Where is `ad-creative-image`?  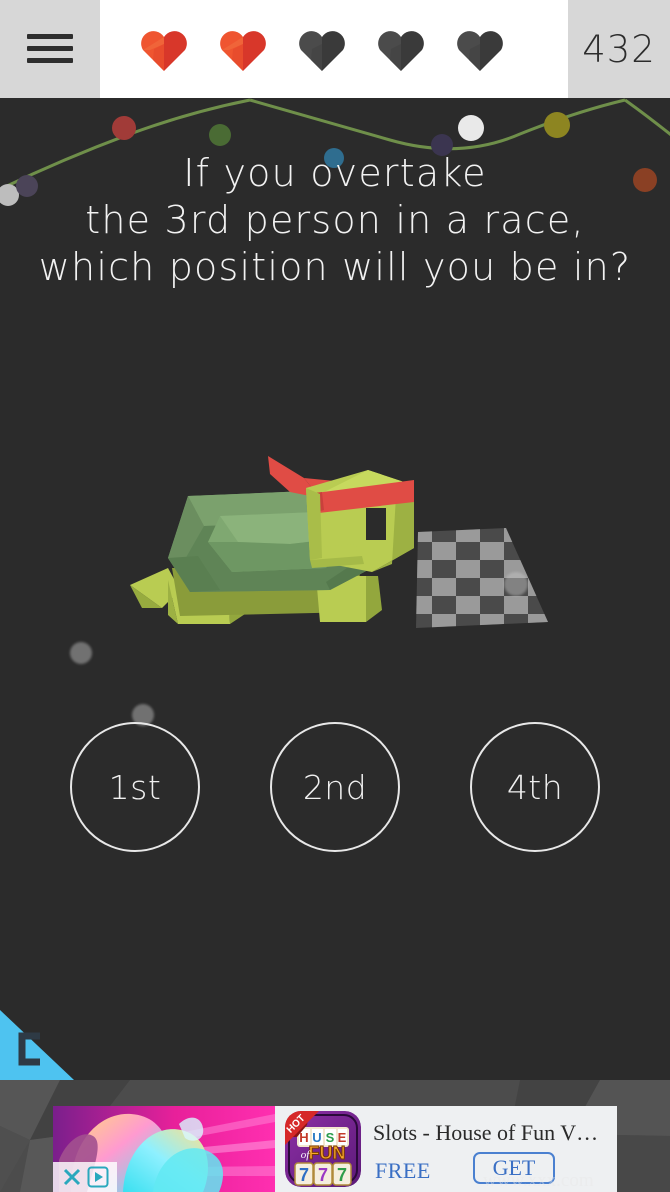
ad-creative-image is located at coordinates (164, 1149).